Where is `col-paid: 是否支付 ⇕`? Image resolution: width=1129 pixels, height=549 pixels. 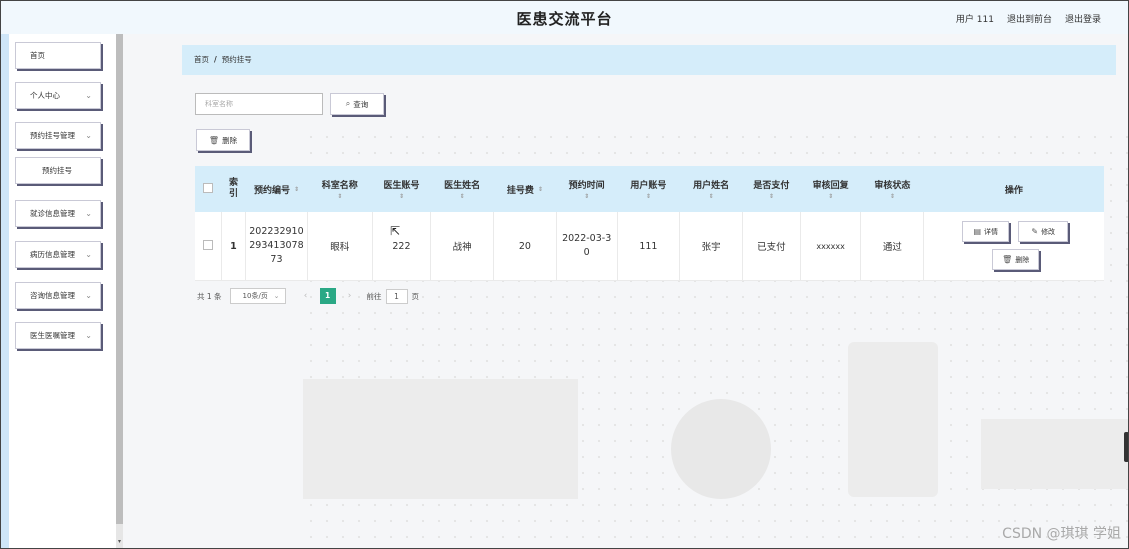 col-paid: 是否支付 ⇕ is located at coordinates (771, 189).